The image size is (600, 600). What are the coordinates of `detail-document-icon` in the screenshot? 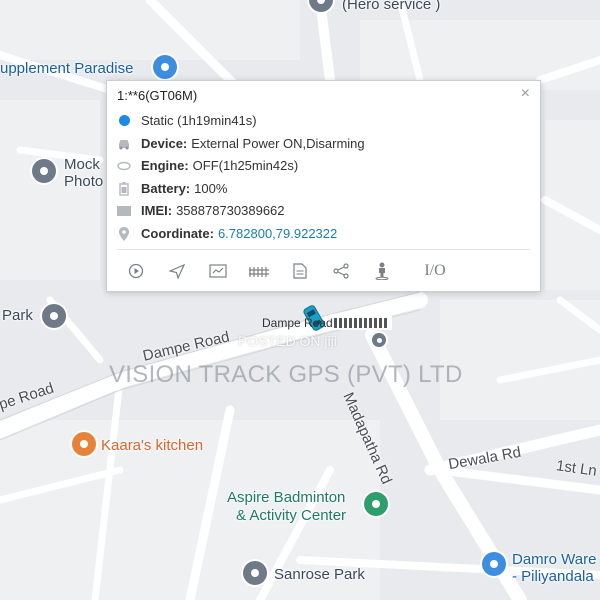 It's located at (299, 271).